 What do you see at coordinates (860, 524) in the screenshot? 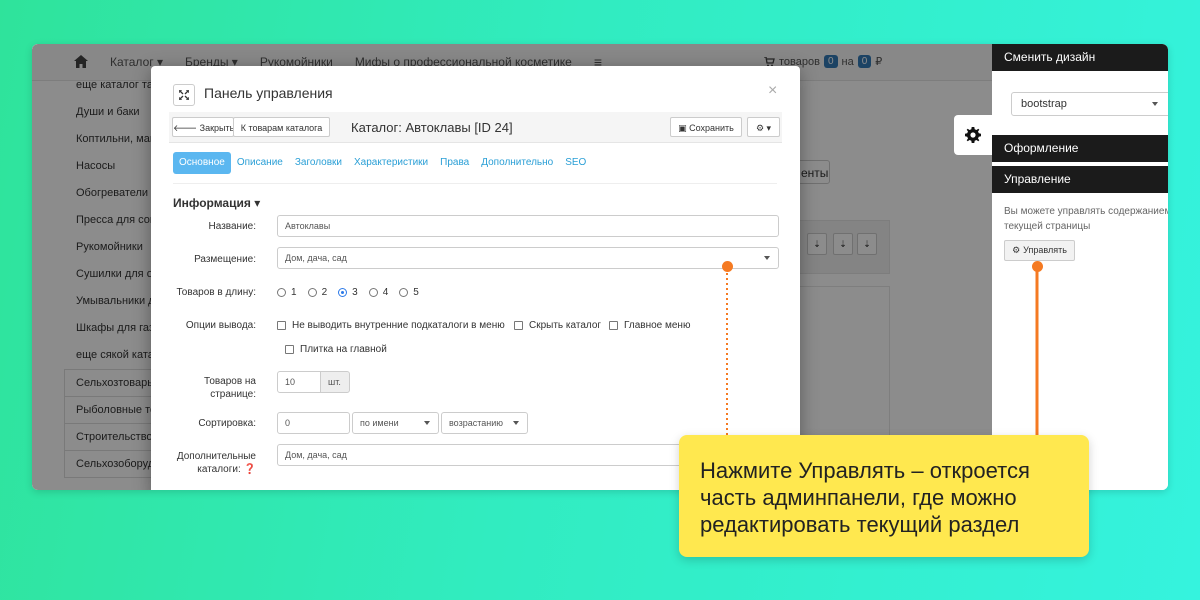
I see `callout-line: редактировать текущий раздел` at bounding box center [860, 524].